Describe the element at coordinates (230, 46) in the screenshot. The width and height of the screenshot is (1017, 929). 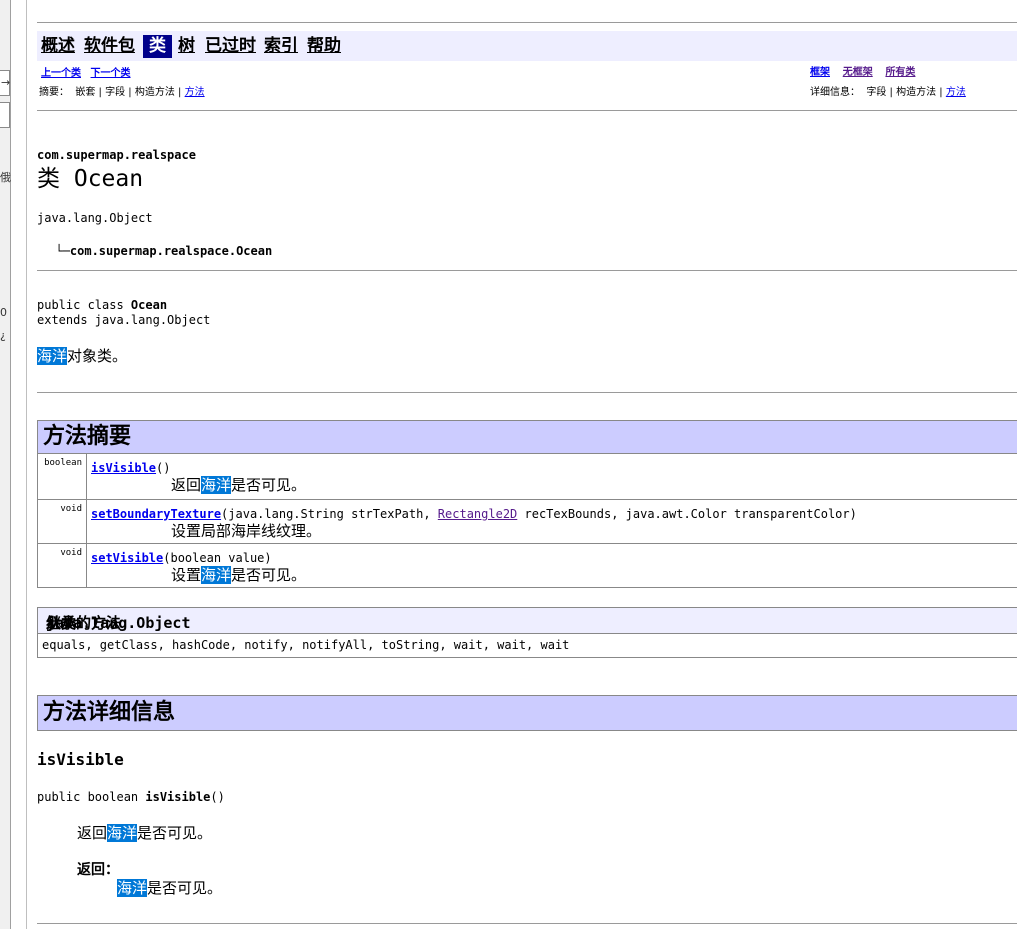
I see `nav-deprecated: 已过时` at that location.